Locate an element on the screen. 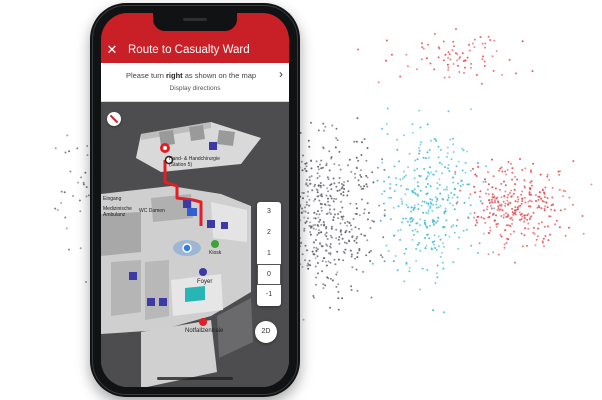  floor-option-0: 0 is located at coordinates (269, 275).